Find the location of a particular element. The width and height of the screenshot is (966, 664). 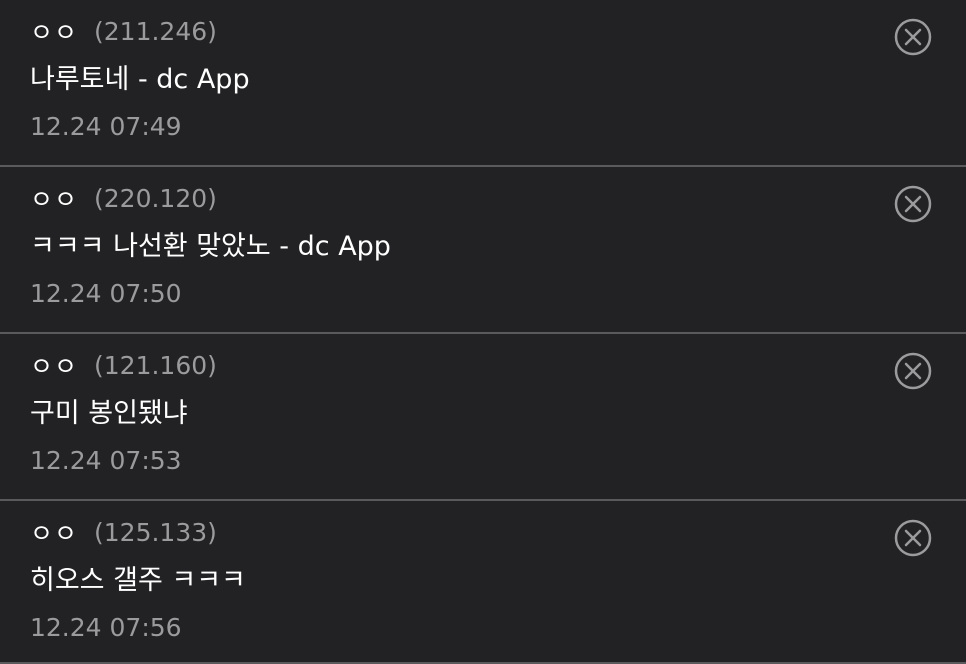

author-line: ㅇㅇ (125.133) is located at coordinates (123, 532).